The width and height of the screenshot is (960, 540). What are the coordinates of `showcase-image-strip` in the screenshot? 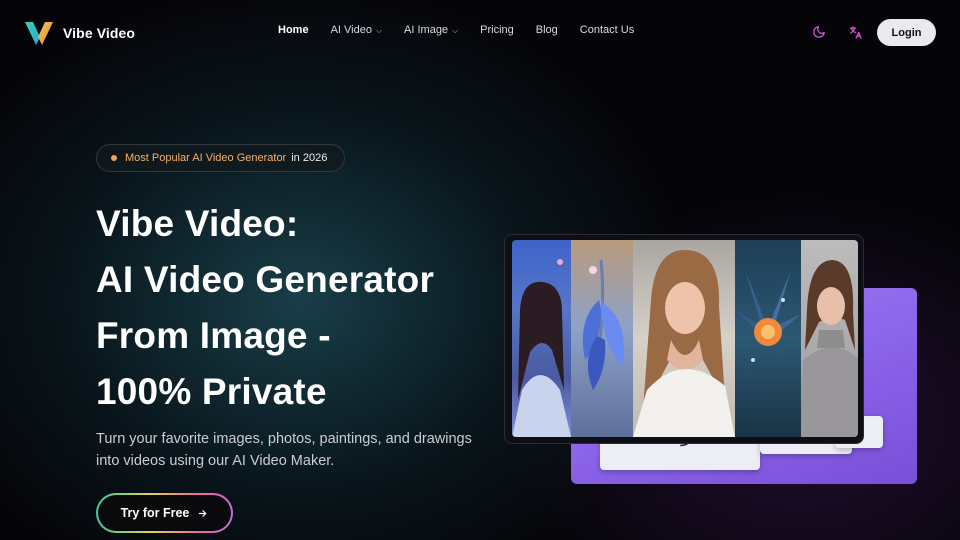 It's located at (685, 338).